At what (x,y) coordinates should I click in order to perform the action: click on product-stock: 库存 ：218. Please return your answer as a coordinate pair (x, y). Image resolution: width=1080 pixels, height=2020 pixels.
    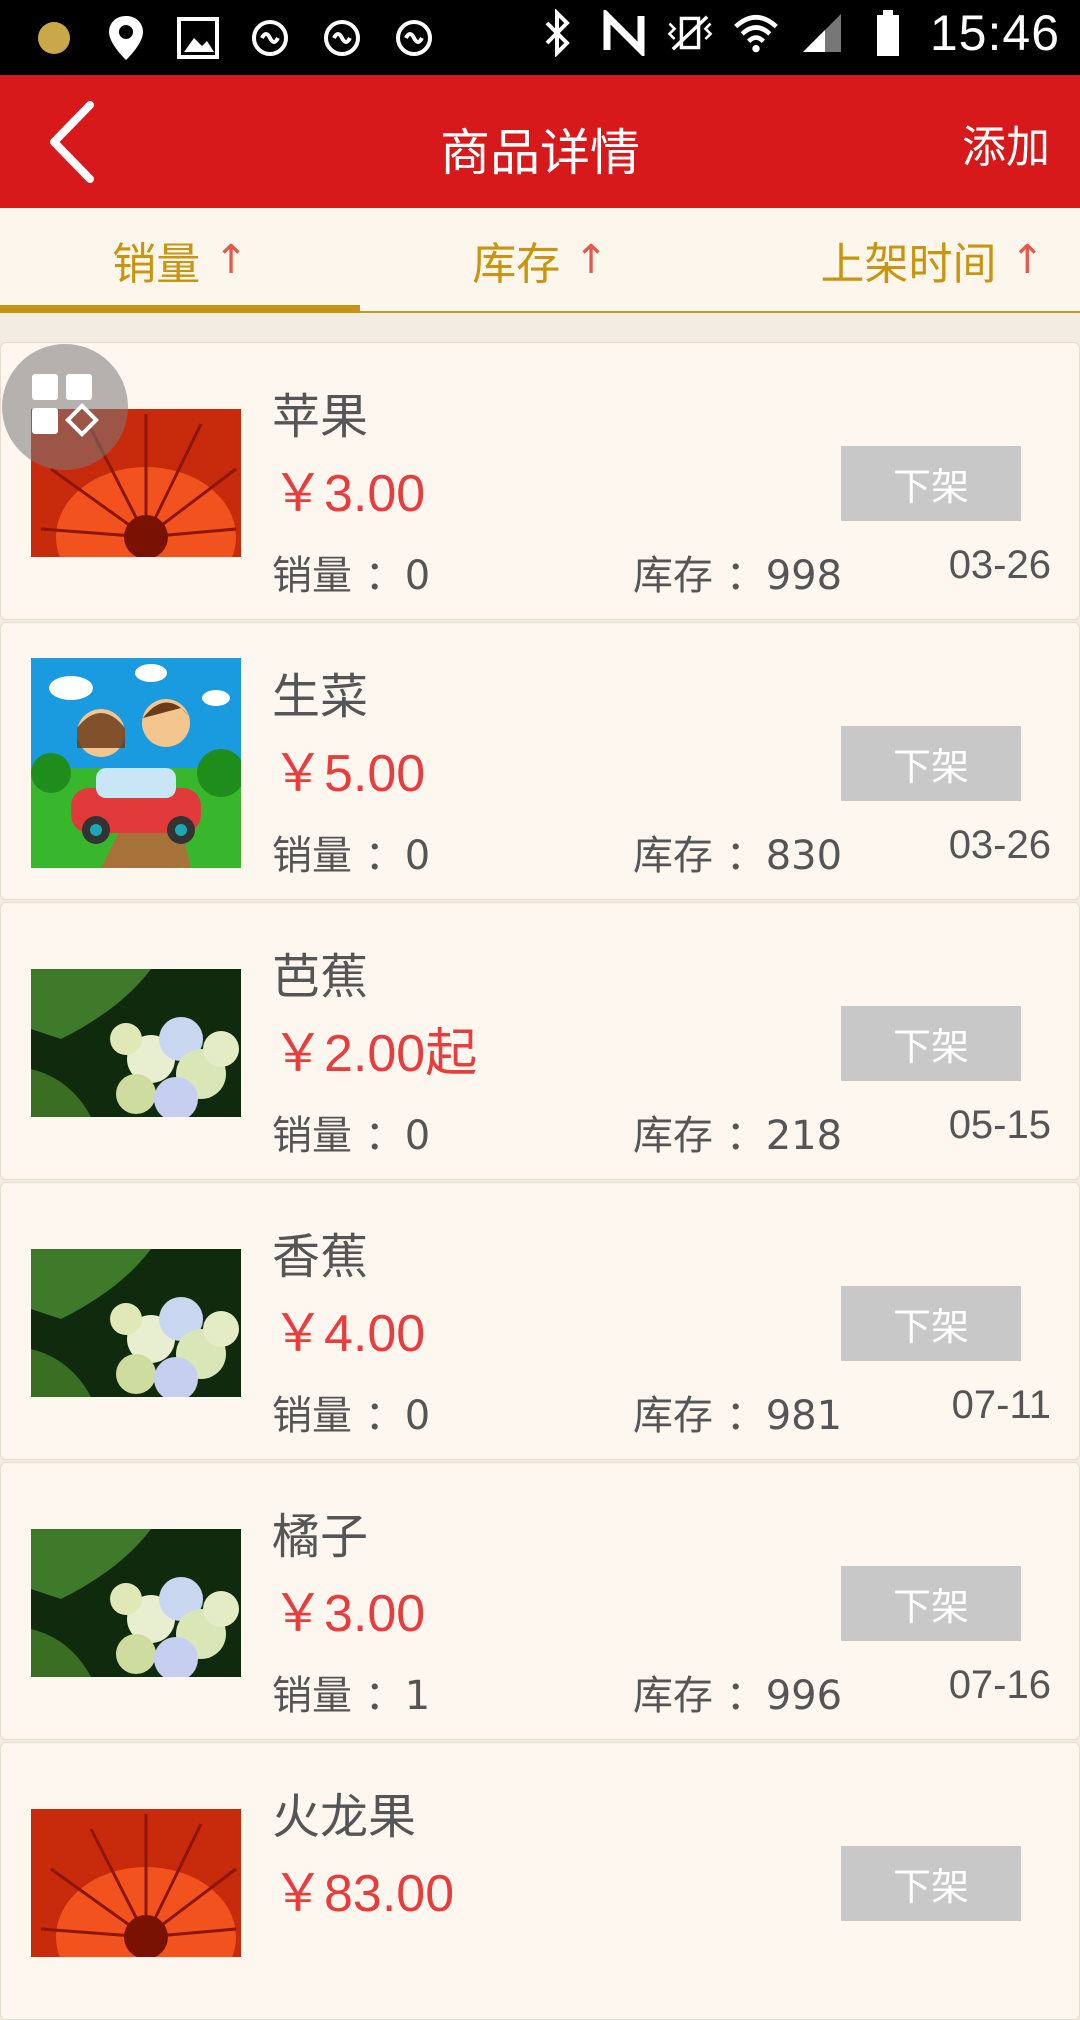
    Looking at the image, I should click on (738, 1136).